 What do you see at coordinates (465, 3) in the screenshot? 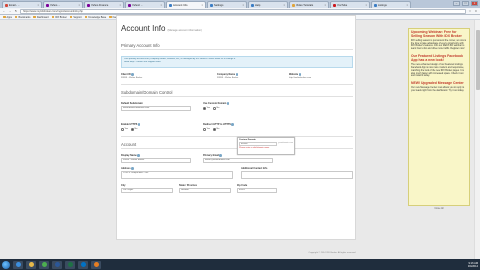
I see `maximize-icon: □` at bounding box center [465, 3].